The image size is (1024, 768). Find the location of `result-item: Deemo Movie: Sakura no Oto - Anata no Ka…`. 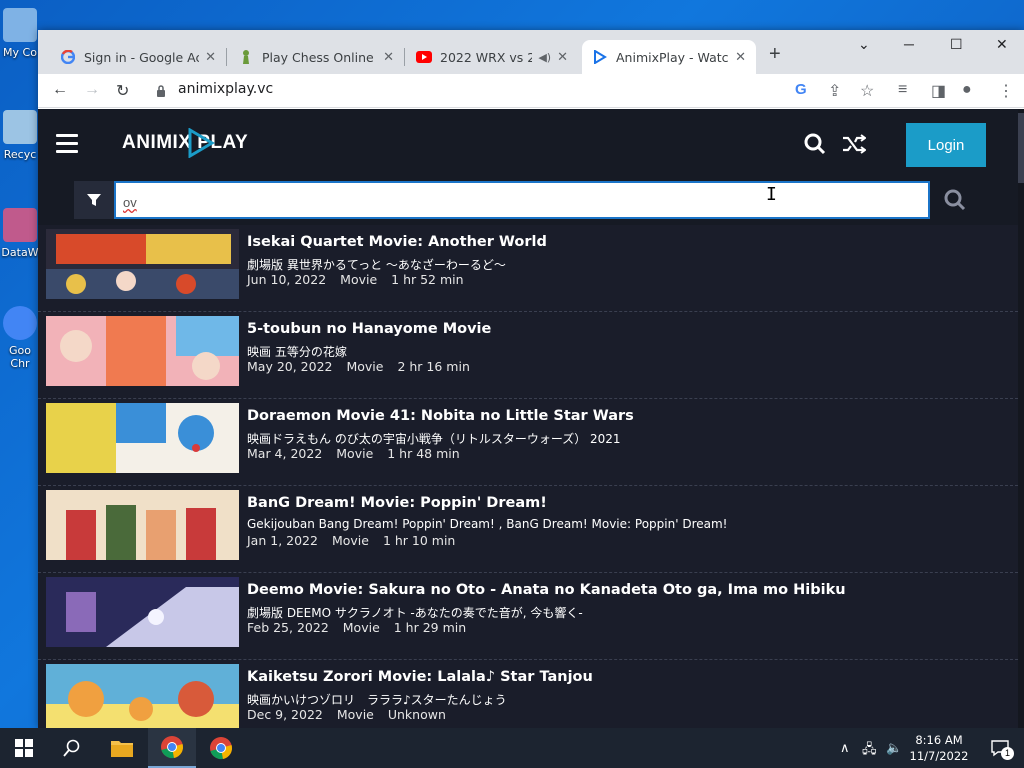

result-item: Deemo Movie: Sakura no Oto - Anata no Ka… is located at coordinates (528, 616).